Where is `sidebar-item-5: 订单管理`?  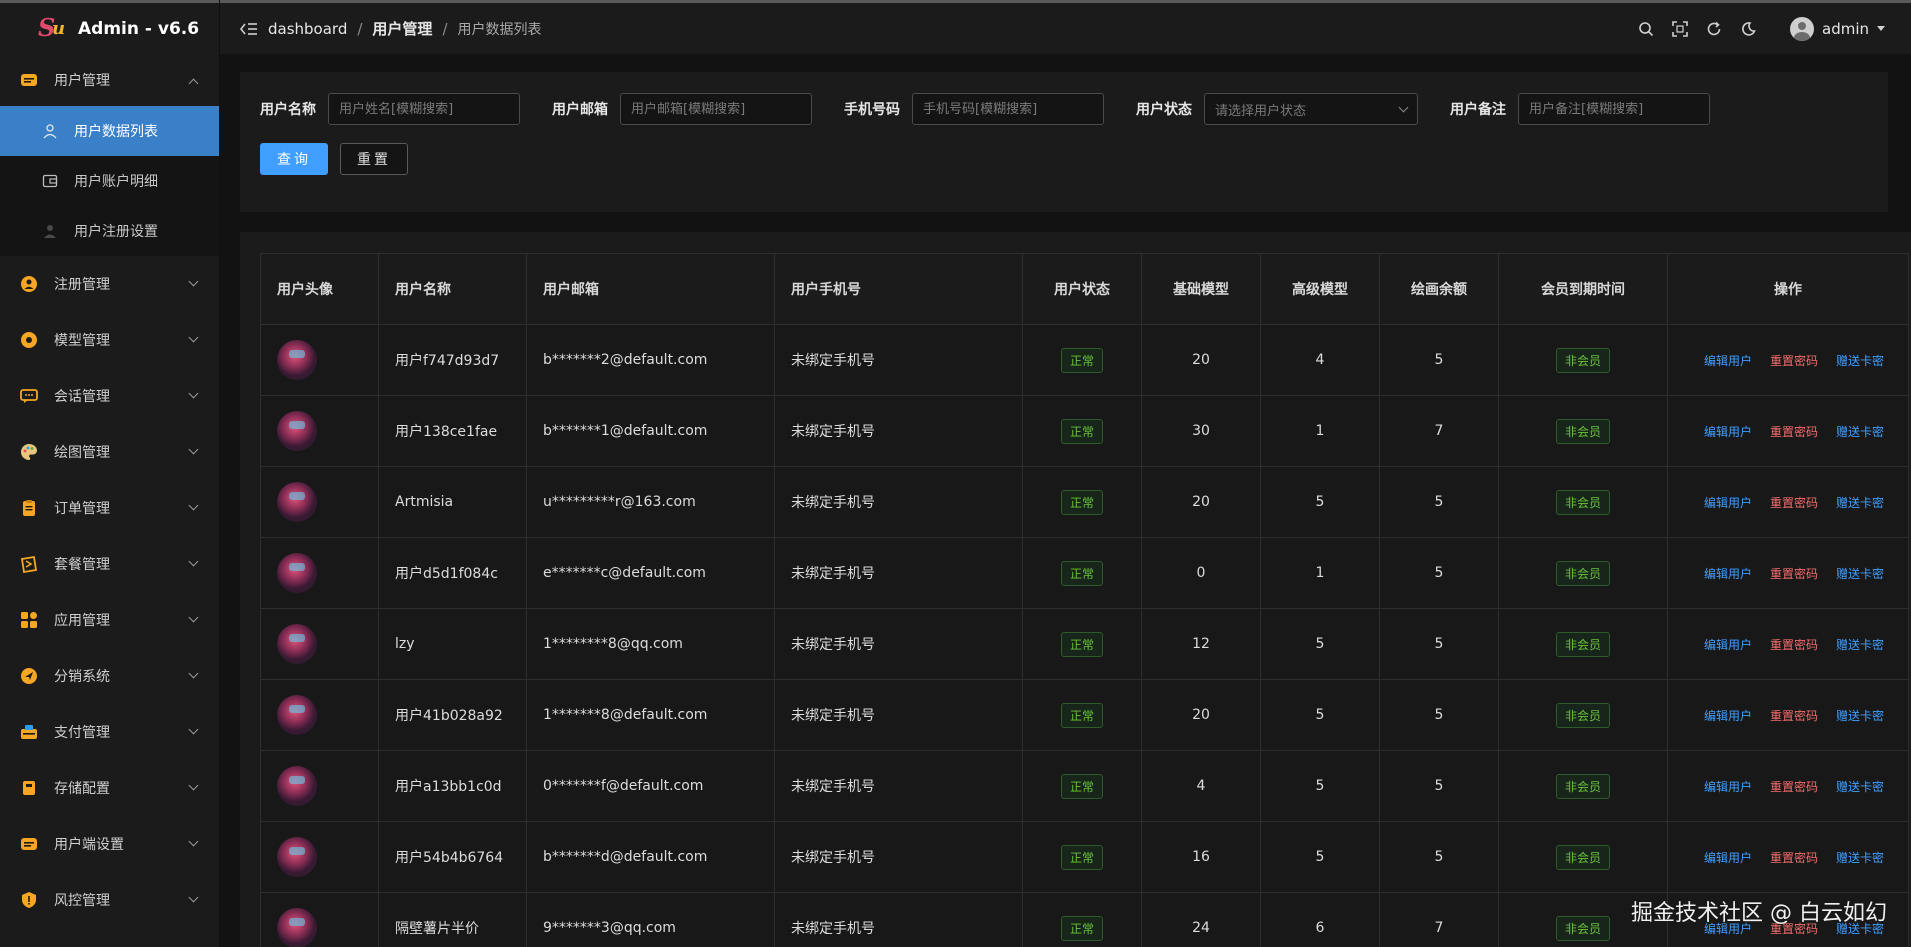 sidebar-item-5: 订单管理 is located at coordinates (109, 508).